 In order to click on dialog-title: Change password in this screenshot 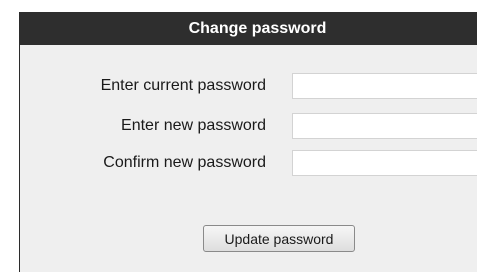, I will do `click(248, 28)`.